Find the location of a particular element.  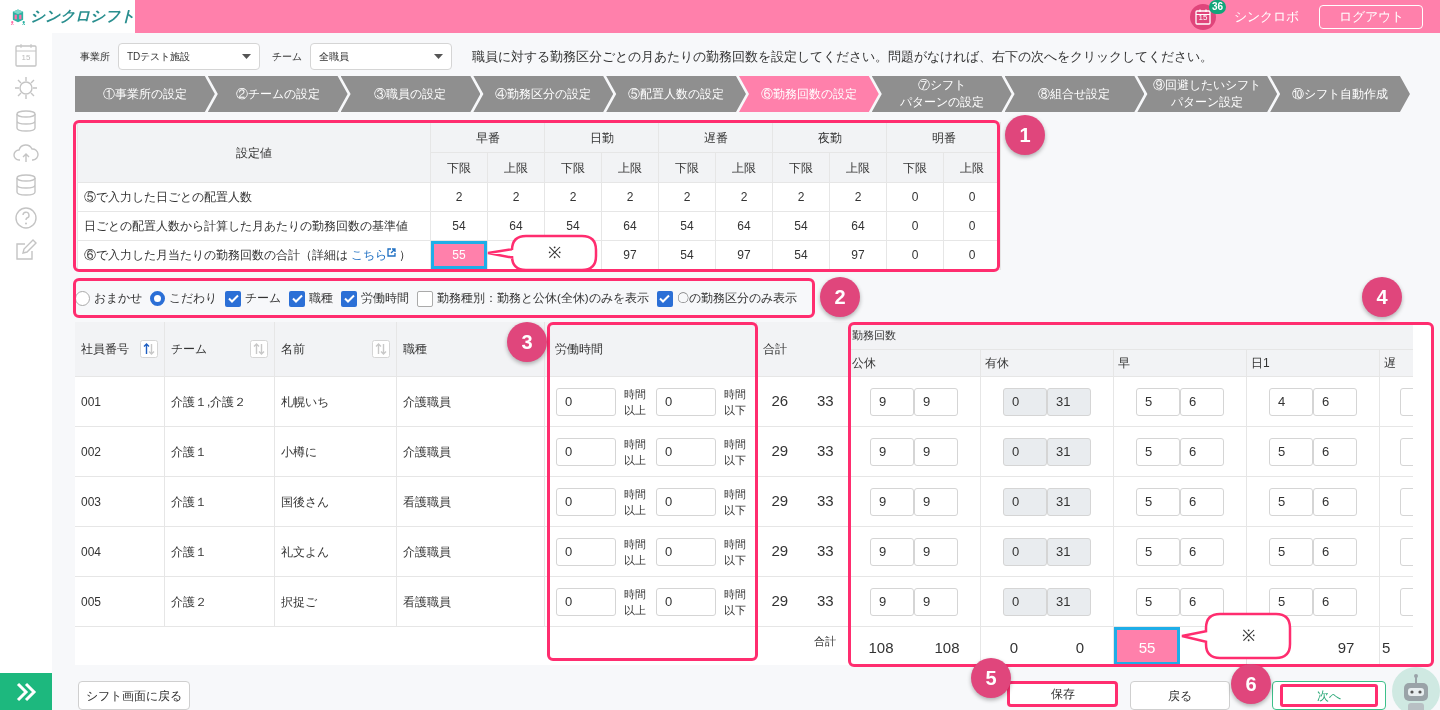

number-badge: 6 is located at coordinates (1251, 684).